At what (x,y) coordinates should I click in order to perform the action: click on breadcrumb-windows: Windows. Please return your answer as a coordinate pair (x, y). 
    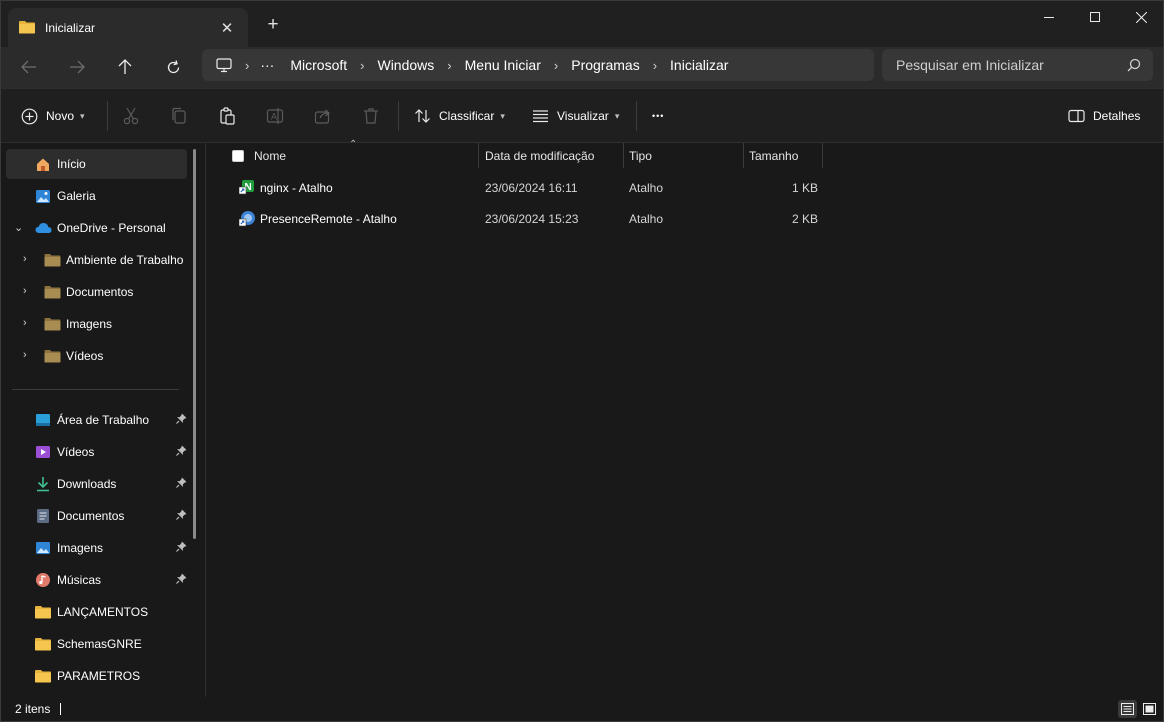
    Looking at the image, I should click on (405, 65).